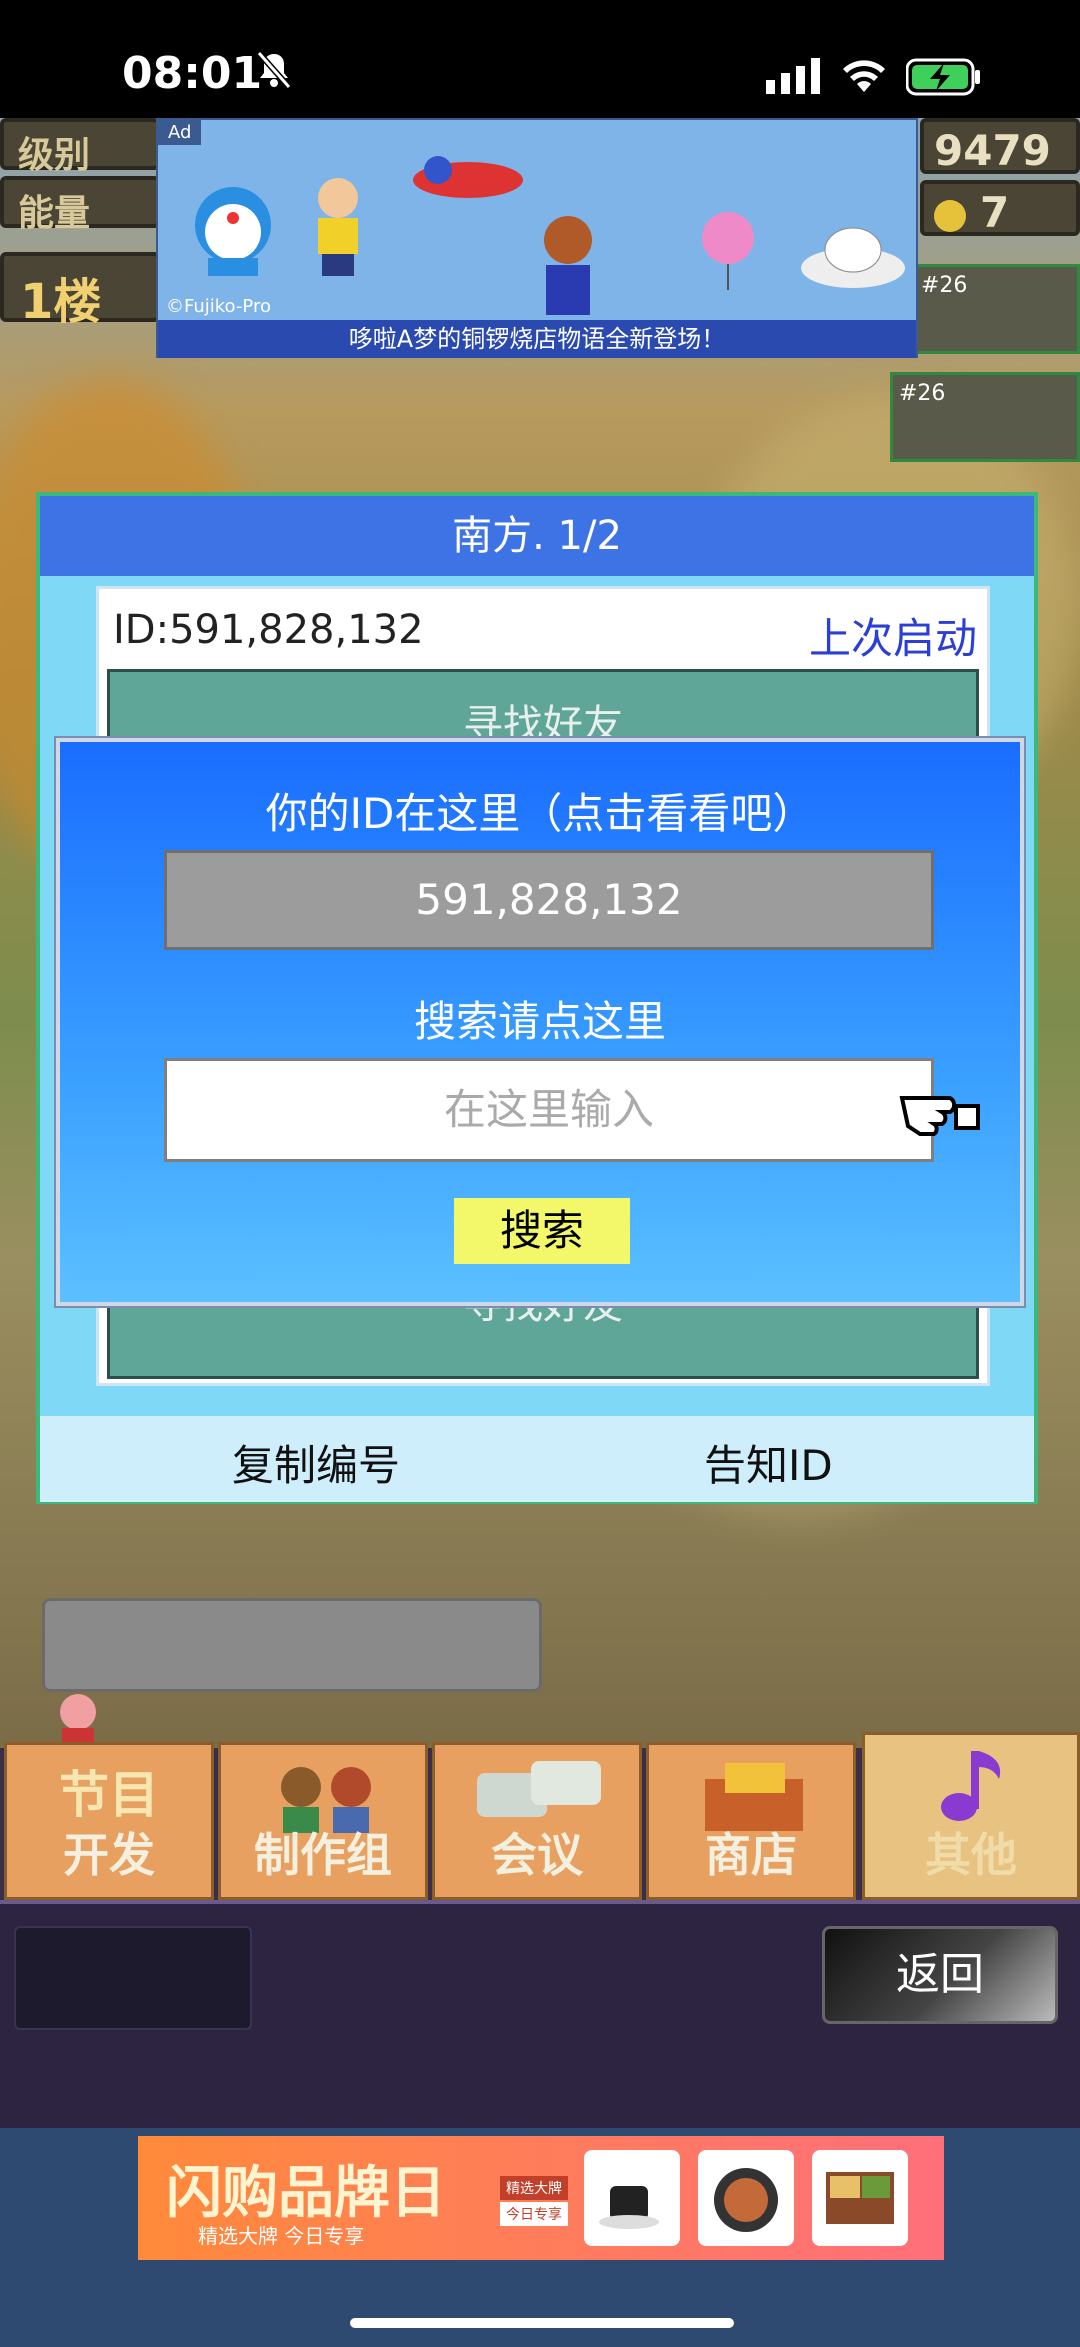  I want to click on ufo-icon, so click(853, 262).